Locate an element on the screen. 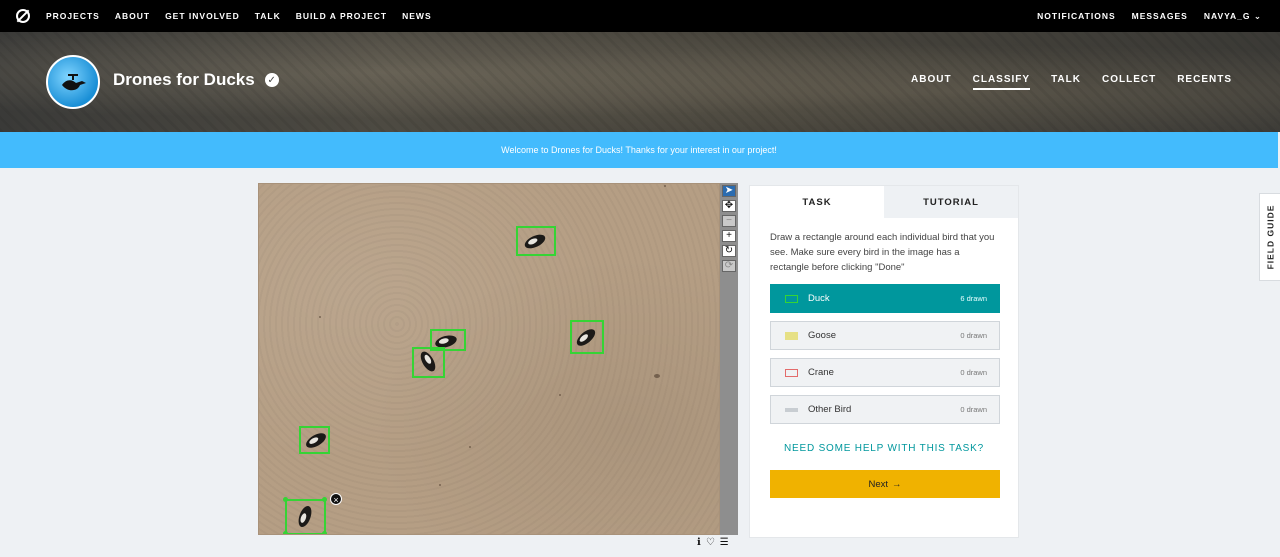 Image resolution: width=1280 pixels, height=557 pixels. next-button-label: Next is located at coordinates (878, 484).